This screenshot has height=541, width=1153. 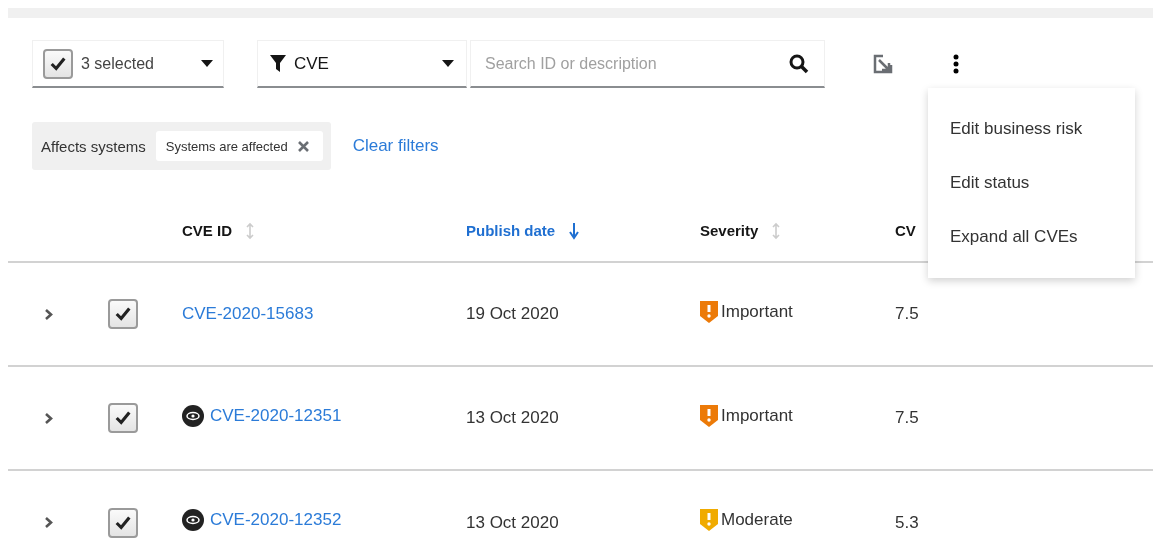 What do you see at coordinates (956, 64) in the screenshot?
I see `kebab-menu-icon` at bounding box center [956, 64].